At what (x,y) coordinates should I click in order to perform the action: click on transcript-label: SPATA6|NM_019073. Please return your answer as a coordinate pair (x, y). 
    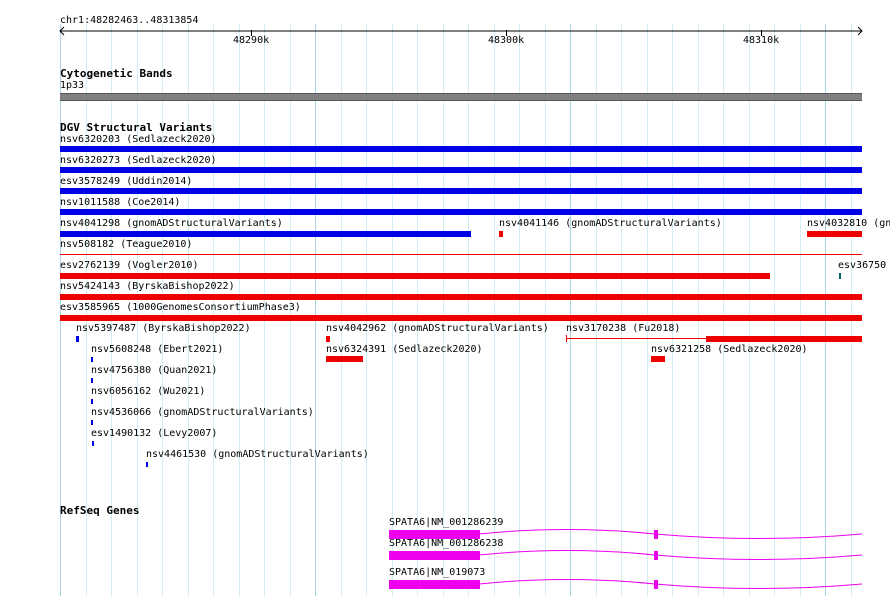
    Looking at the image, I should click on (437, 572).